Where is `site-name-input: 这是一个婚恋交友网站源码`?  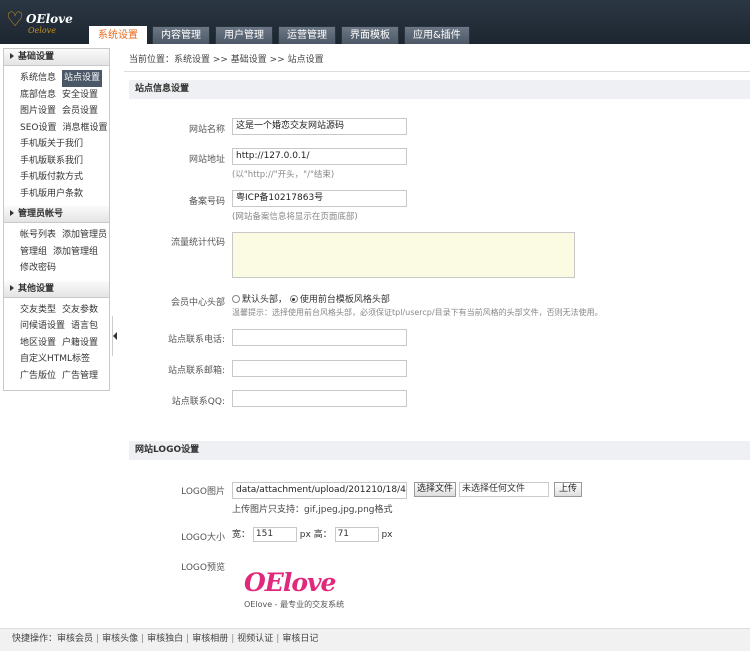
site-name-input: 这是一个婚恋交友网站源码 is located at coordinates (319, 126).